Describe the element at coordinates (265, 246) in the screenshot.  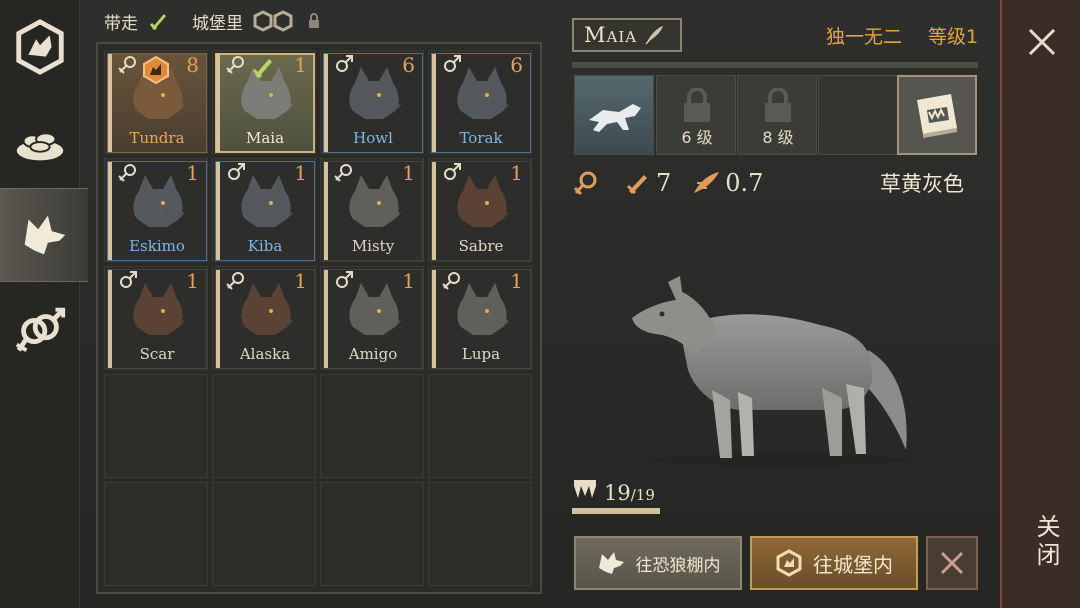
I see `wolf-name: Kiba` at that location.